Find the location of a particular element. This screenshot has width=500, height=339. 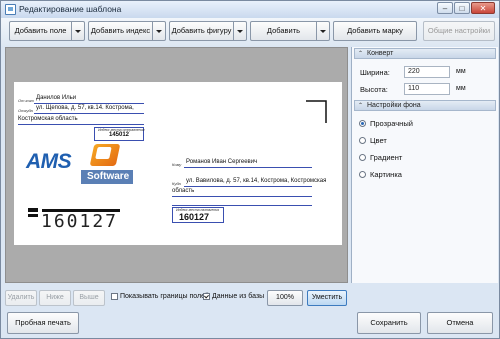

postal-index-barcode: 160127 is located at coordinates (78, 223).